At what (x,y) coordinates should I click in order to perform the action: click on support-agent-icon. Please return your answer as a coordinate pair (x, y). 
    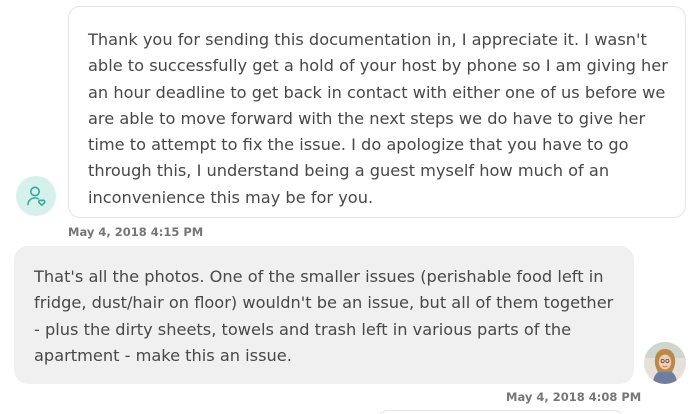
    Looking at the image, I should click on (36, 196).